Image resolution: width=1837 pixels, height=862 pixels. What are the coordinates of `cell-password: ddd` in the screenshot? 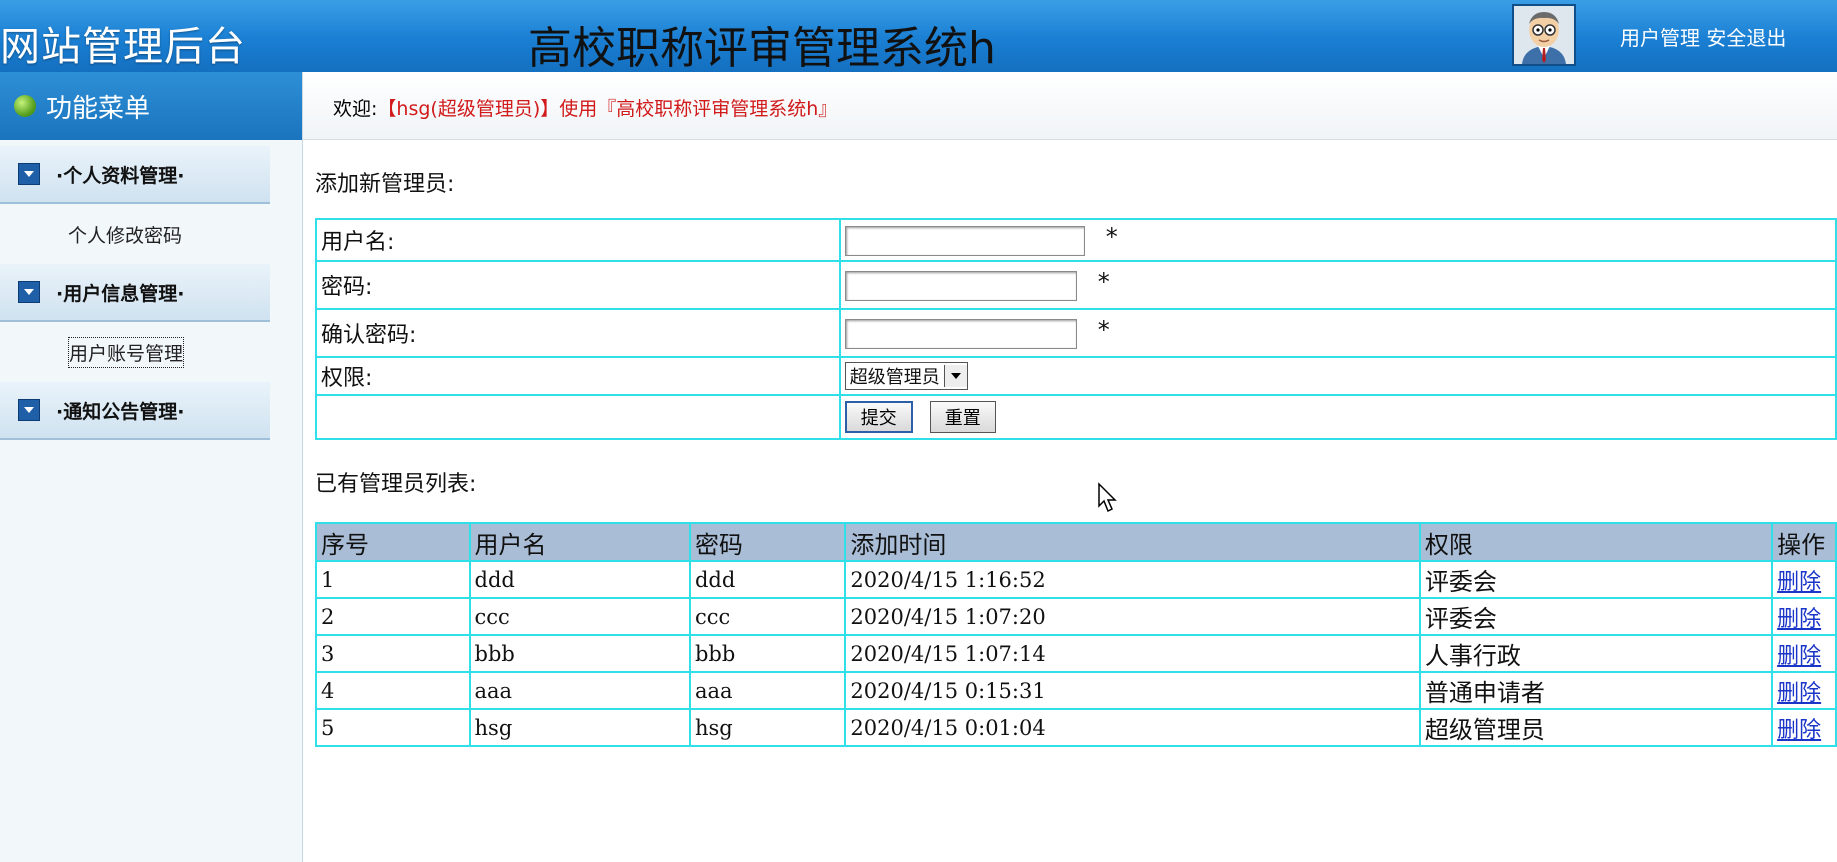 It's located at (767, 579).